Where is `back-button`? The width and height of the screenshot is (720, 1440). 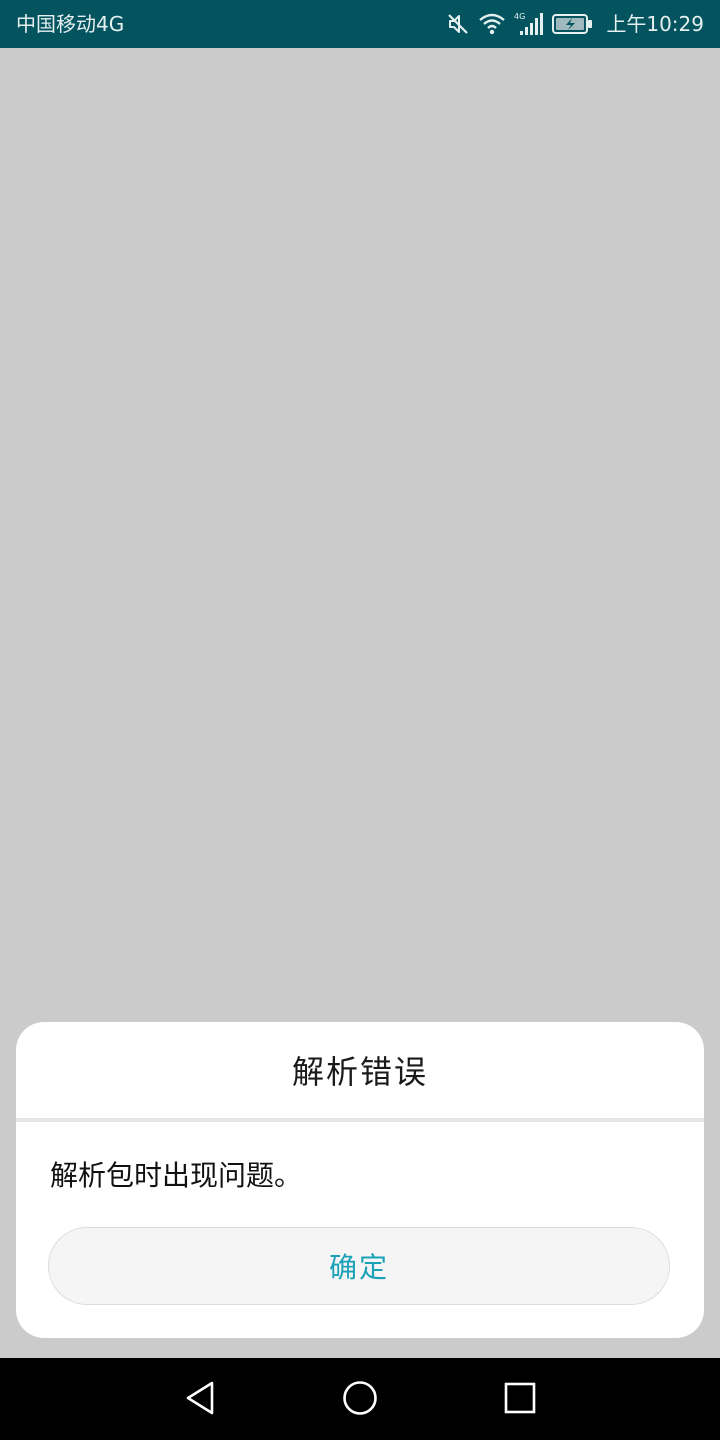
back-button is located at coordinates (200, 1400).